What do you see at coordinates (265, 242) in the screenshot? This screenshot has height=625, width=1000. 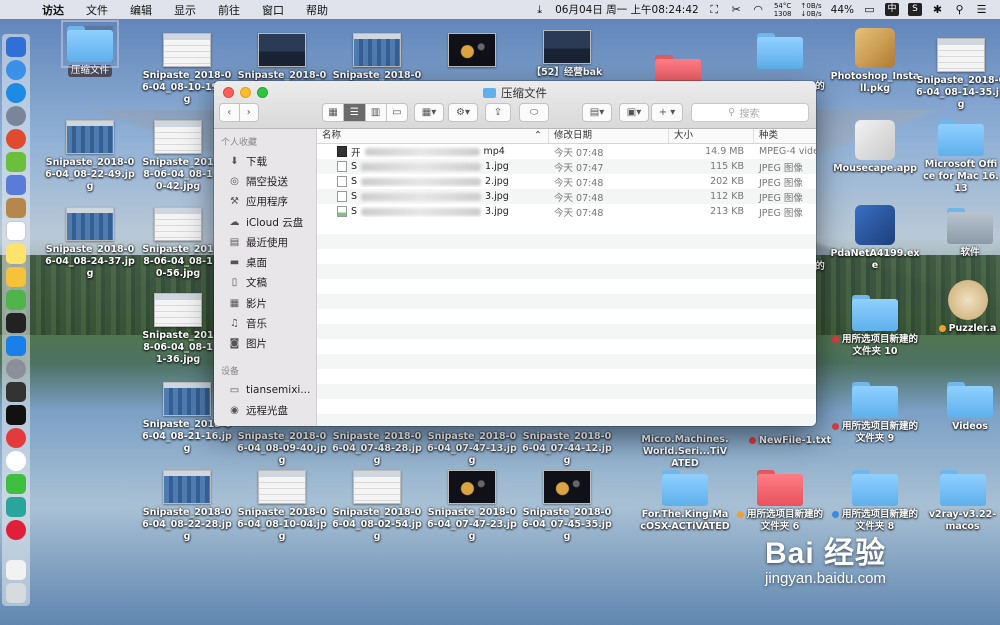 I see `sidebar-item-recents: ▤ 最近使用` at bounding box center [265, 242].